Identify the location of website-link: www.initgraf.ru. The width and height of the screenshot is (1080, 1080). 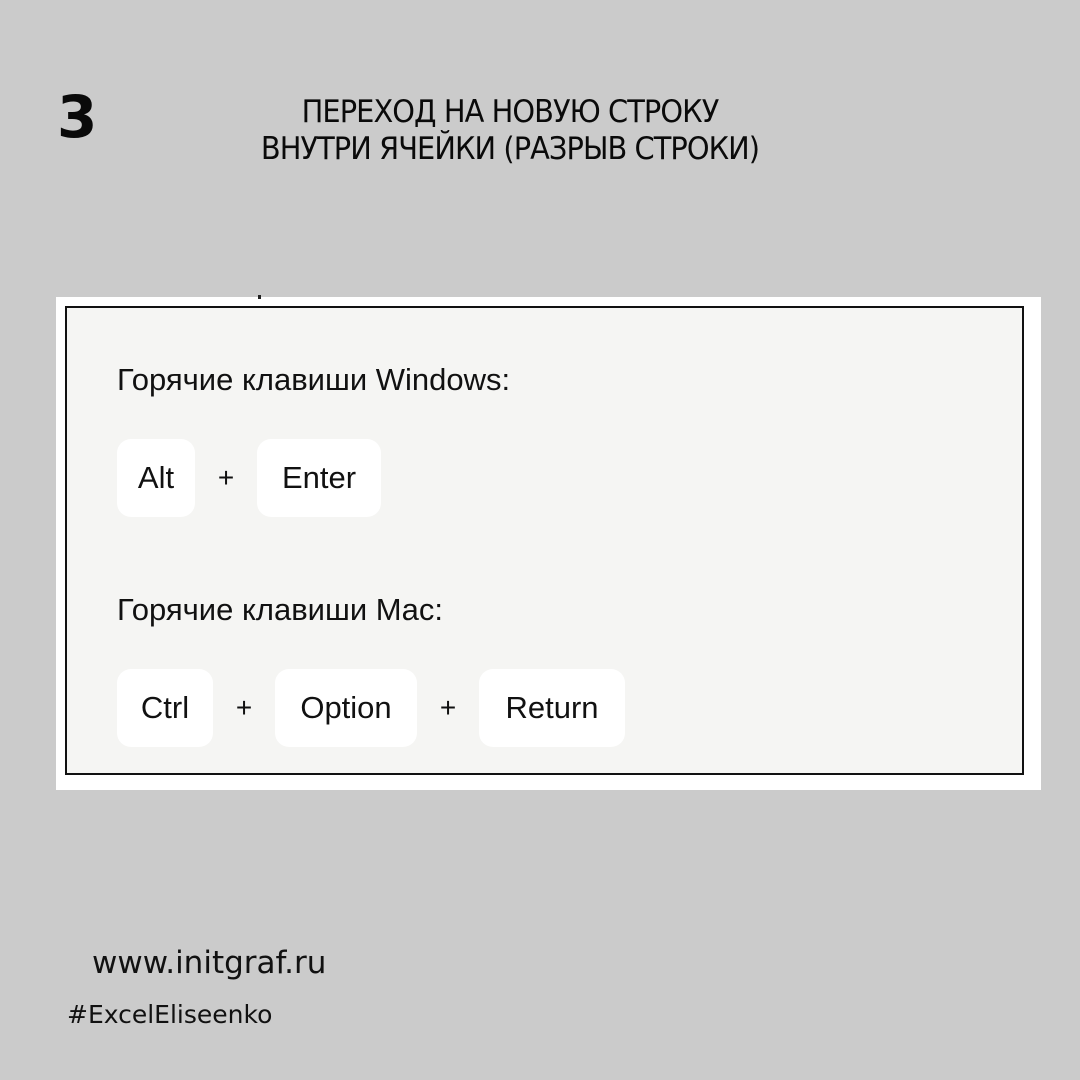
(209, 963).